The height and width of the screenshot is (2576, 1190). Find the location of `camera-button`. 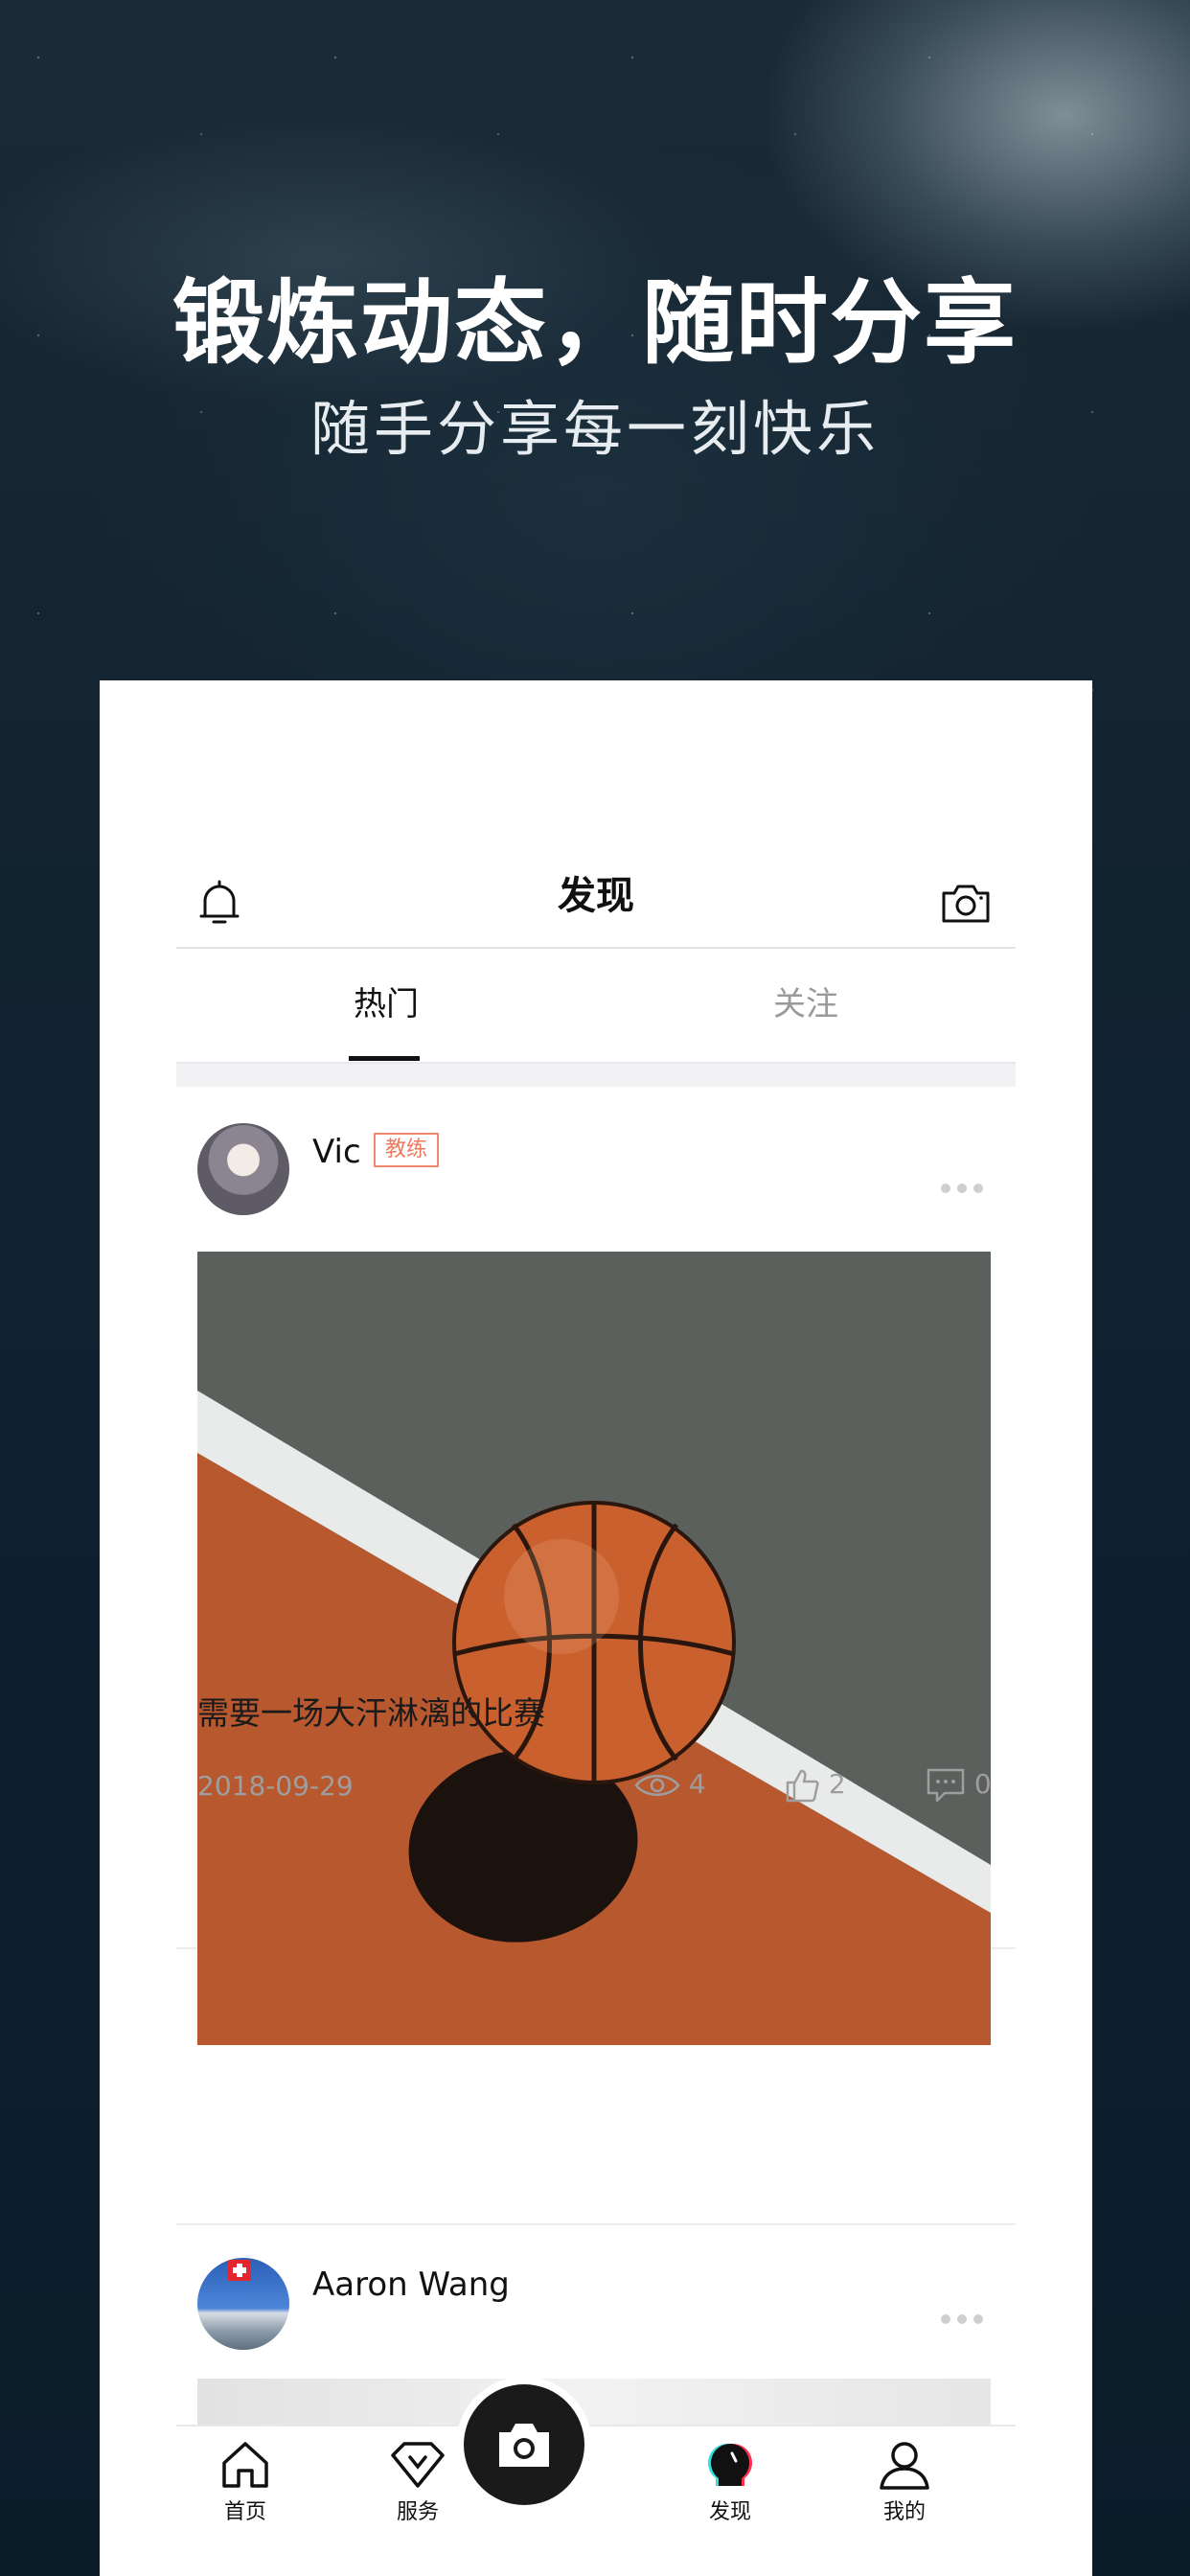

camera-button is located at coordinates (524, 2444).